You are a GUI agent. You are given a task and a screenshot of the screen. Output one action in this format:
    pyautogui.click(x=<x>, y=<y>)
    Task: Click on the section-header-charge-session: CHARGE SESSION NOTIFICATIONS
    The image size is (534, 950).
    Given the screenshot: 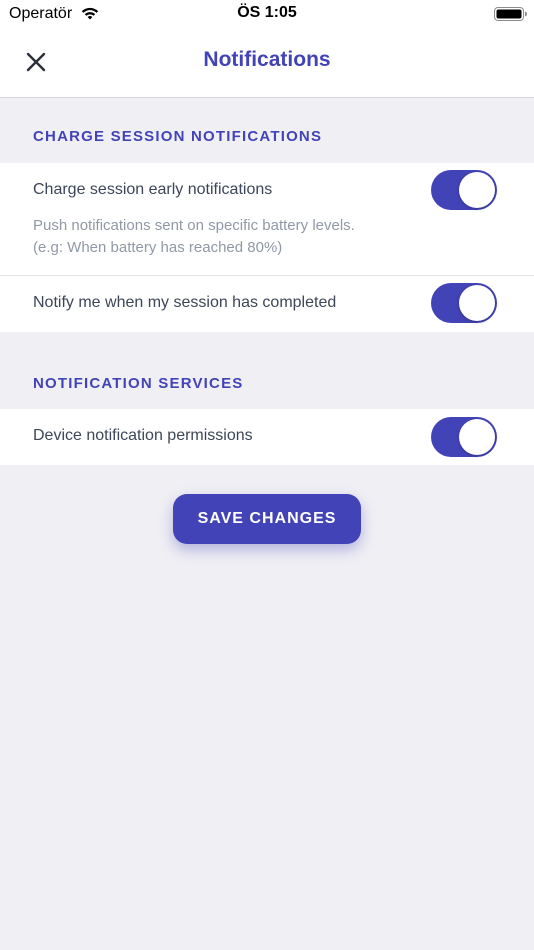 What is the action you would take?
    pyautogui.click(x=178, y=136)
    